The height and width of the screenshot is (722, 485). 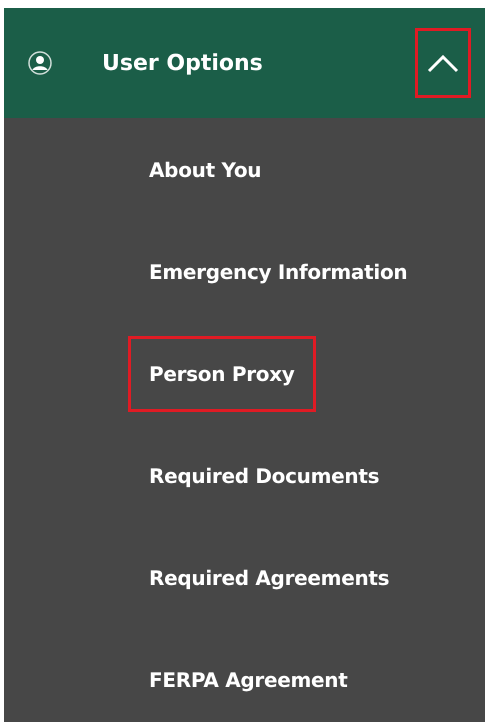 I want to click on collapse-toggle, so click(x=443, y=63).